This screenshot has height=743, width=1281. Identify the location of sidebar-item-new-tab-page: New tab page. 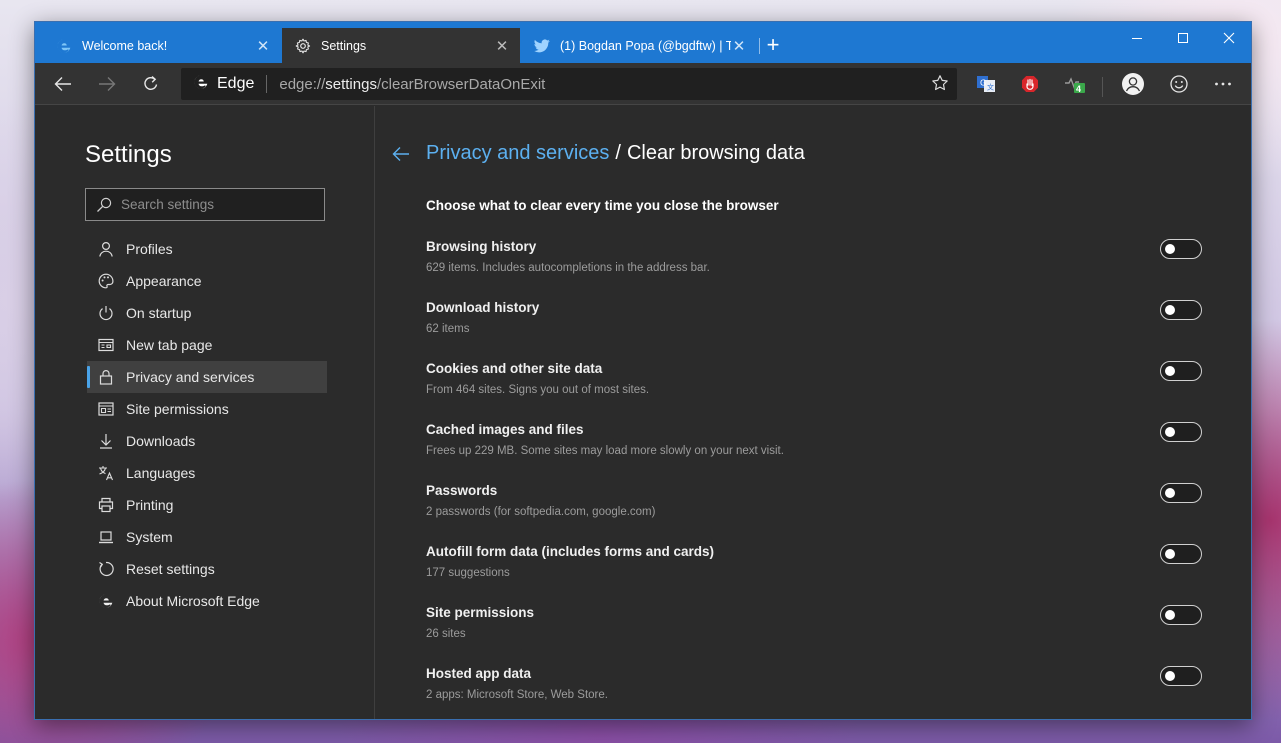
(207, 345).